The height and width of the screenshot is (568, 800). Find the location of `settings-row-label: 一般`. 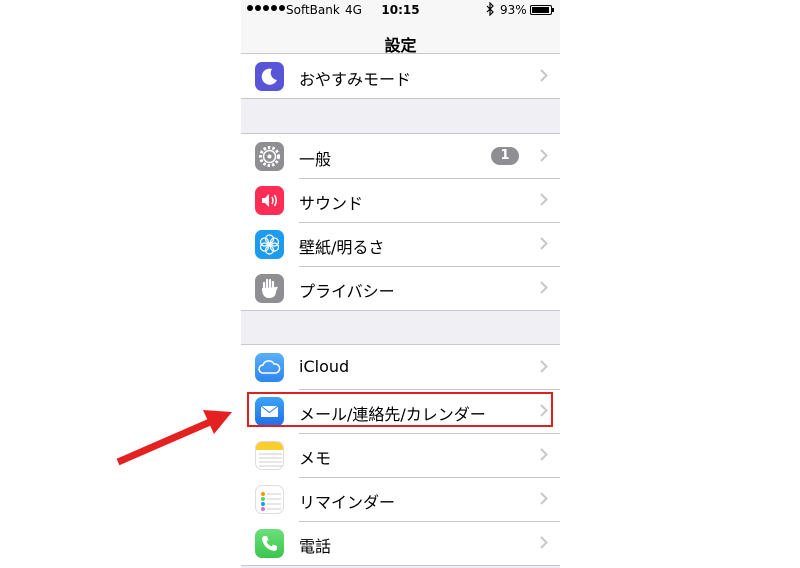

settings-row-label: 一般 is located at coordinates (315, 159).